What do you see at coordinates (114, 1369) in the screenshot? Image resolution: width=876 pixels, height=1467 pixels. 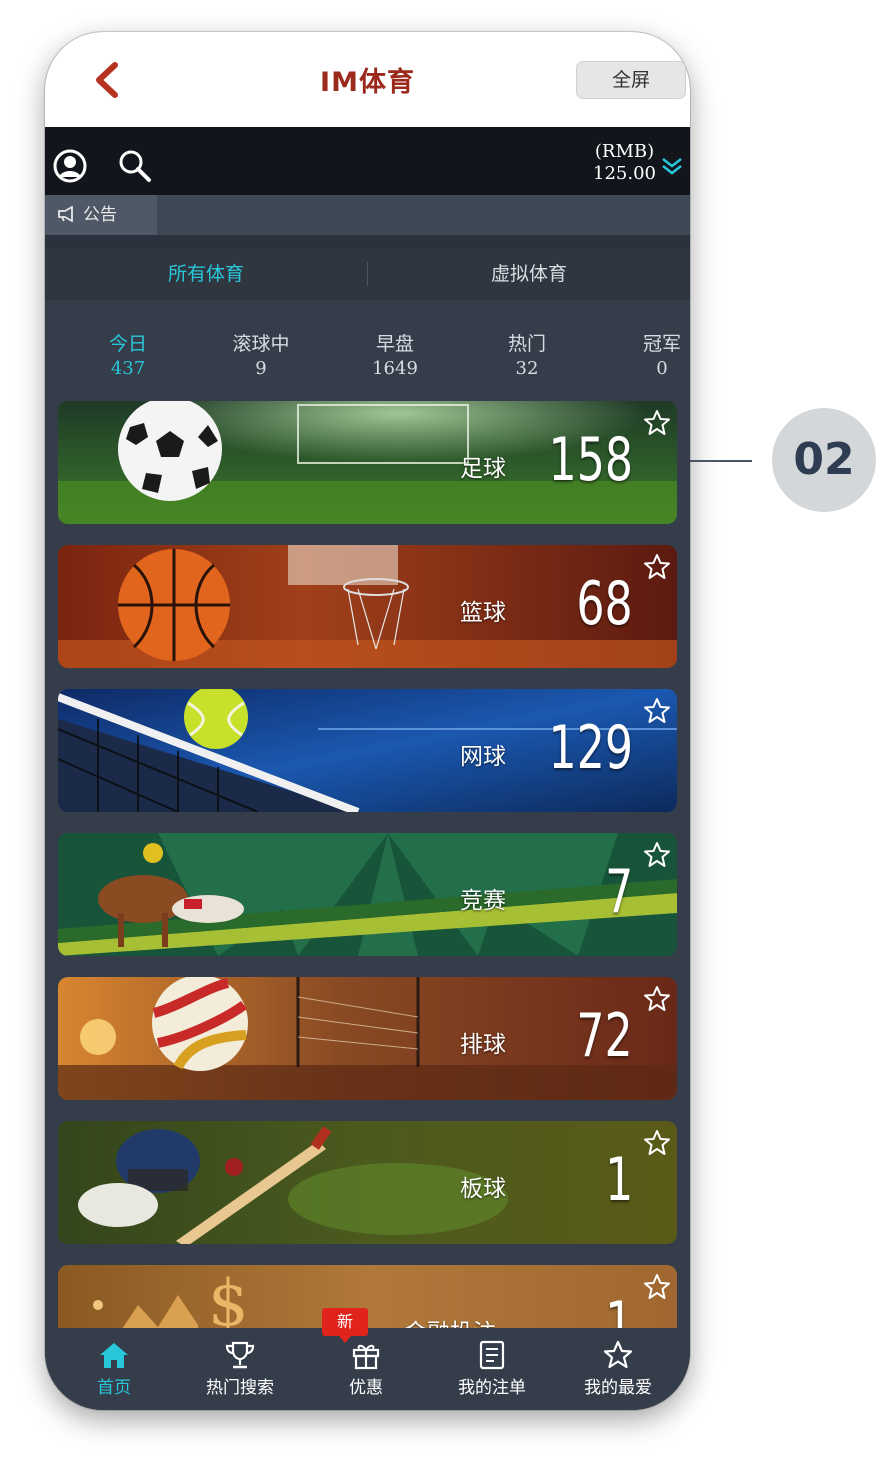 I see `nav-home: 首页` at bounding box center [114, 1369].